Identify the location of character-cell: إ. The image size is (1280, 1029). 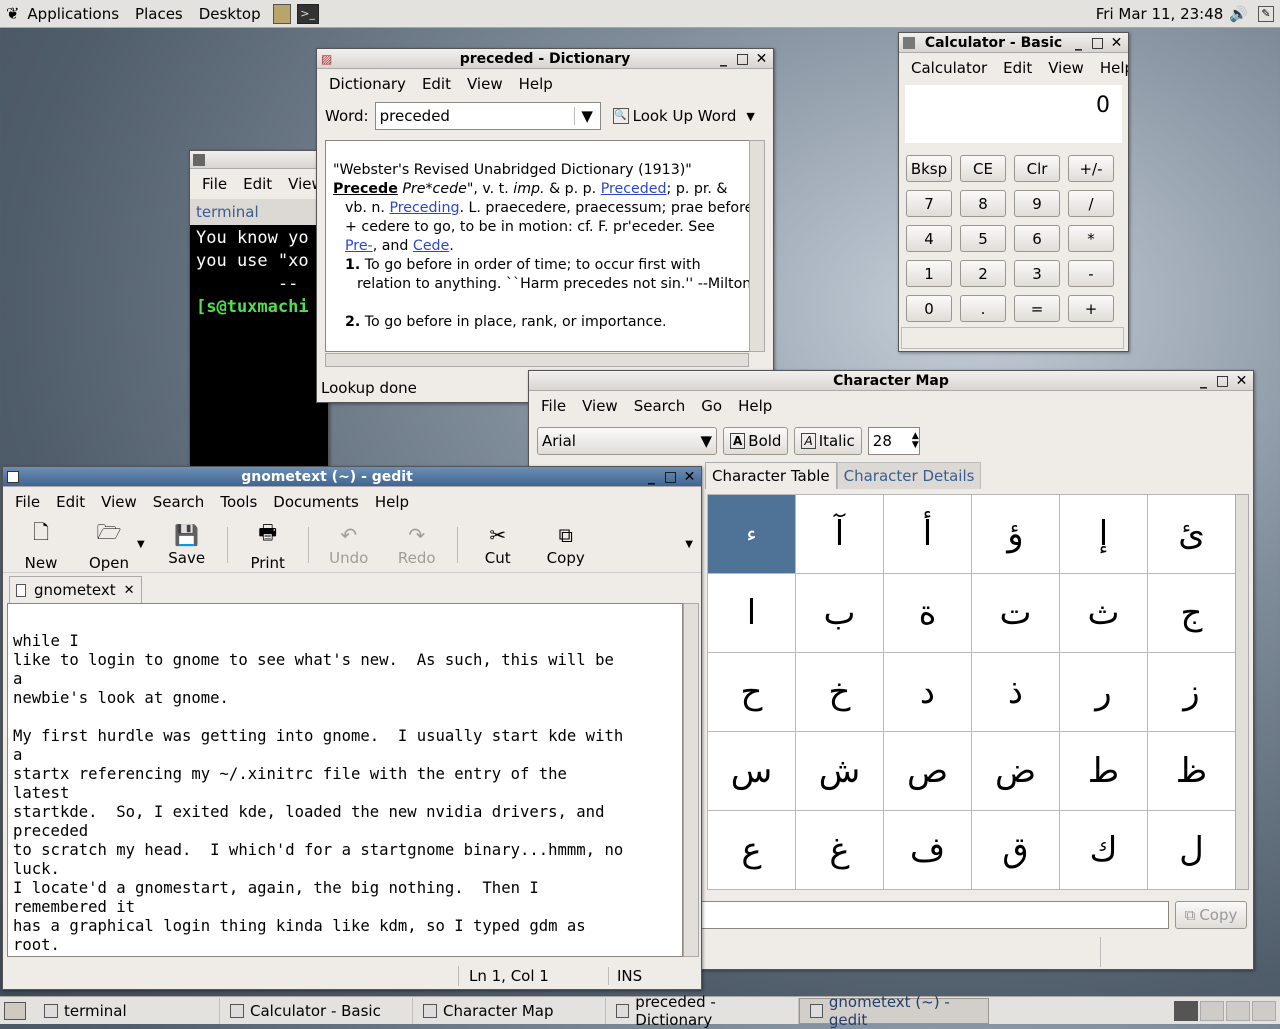
(1104, 534).